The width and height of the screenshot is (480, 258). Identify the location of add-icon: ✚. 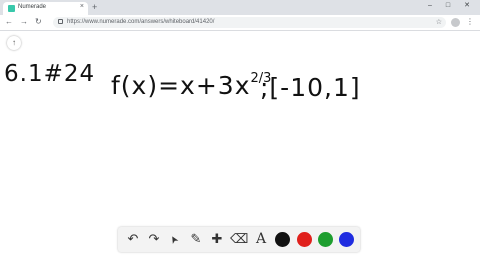
(217, 239).